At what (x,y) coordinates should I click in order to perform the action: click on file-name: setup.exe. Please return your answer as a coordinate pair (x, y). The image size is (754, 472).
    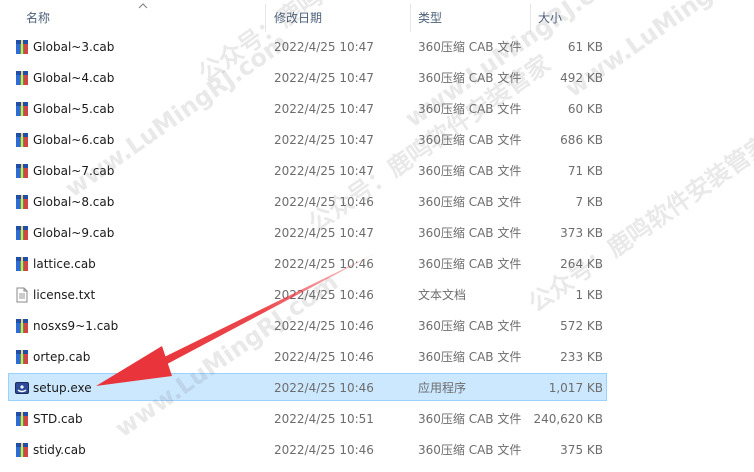
    Looking at the image, I should click on (62, 388).